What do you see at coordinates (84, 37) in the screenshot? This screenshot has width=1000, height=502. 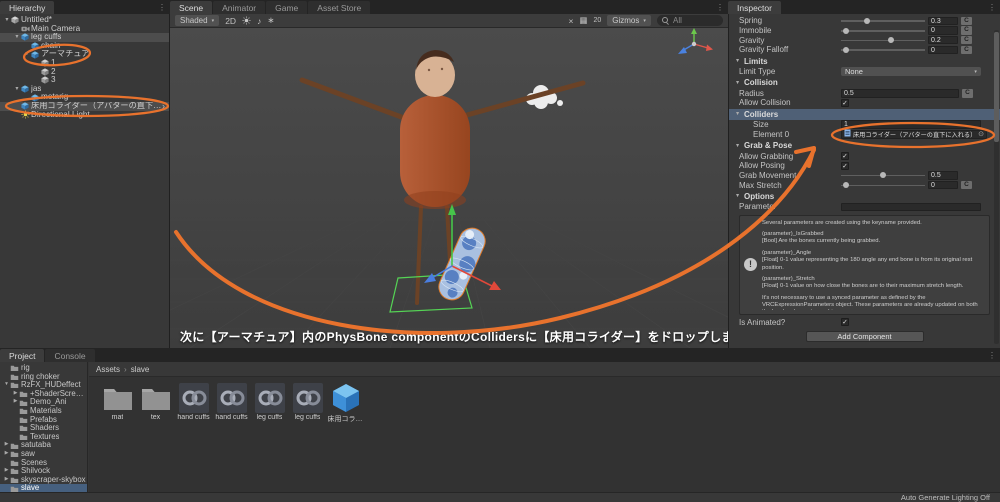 I see `hierarchy-item-leg-cuffs: ▼ leg cuffs` at bounding box center [84, 37].